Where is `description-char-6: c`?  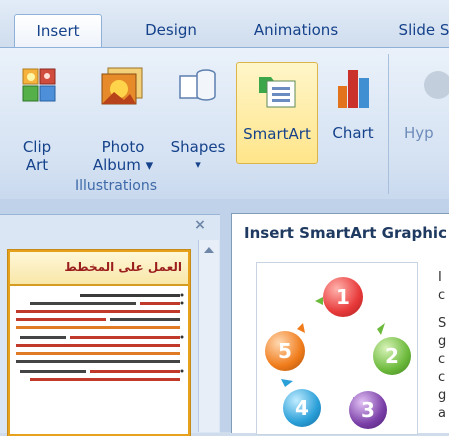 description-char-6: c is located at coordinates (442, 377).